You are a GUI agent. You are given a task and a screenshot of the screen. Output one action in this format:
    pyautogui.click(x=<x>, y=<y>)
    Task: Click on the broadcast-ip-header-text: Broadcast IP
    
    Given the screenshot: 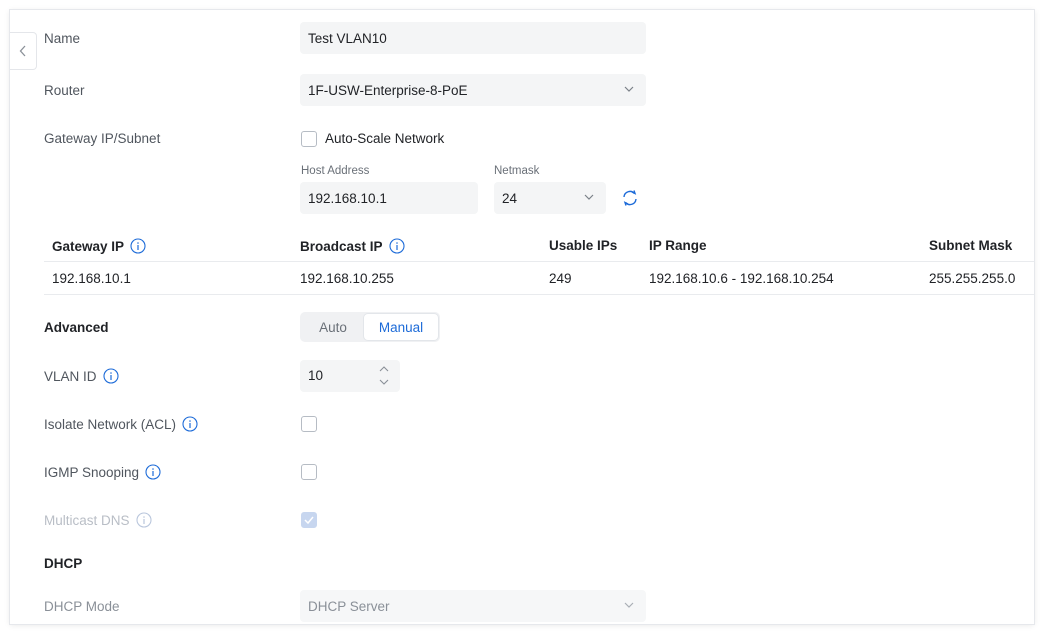 What is the action you would take?
    pyautogui.click(x=341, y=246)
    